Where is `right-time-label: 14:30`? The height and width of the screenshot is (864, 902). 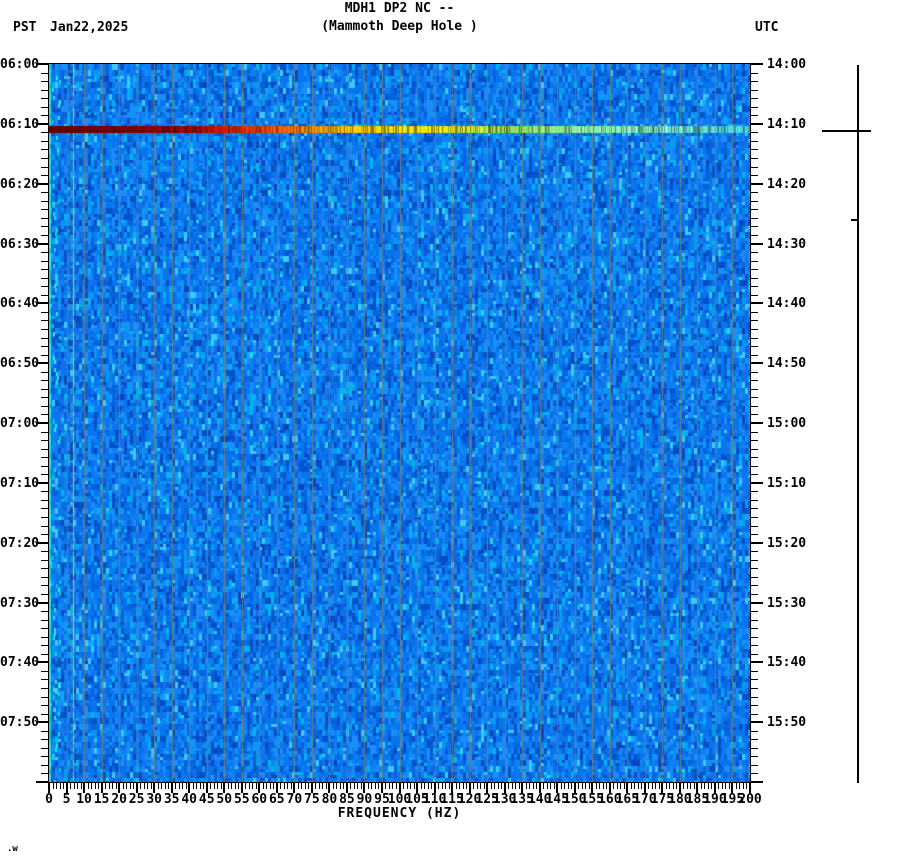 right-time-label: 14:30 is located at coordinates (787, 244).